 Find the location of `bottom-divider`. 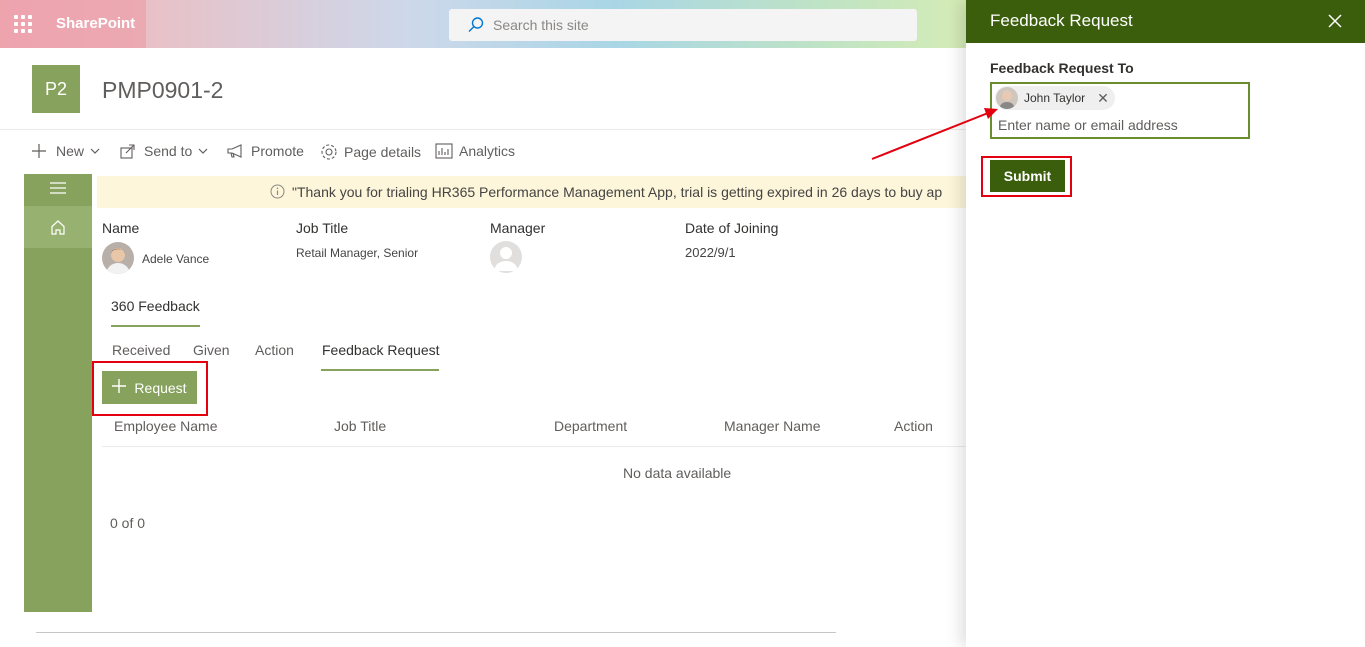

bottom-divider is located at coordinates (436, 632).